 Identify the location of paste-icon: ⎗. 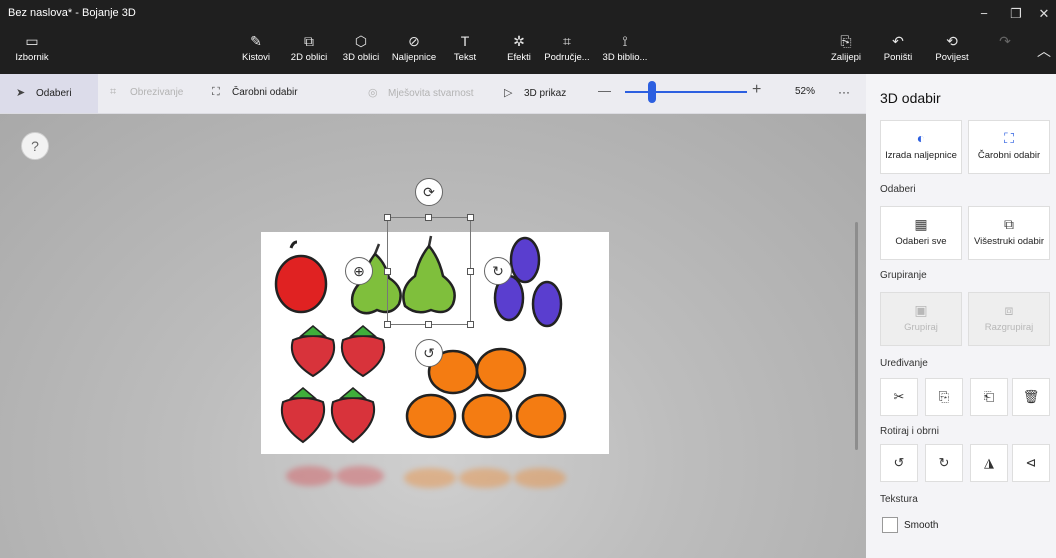
(989, 396).